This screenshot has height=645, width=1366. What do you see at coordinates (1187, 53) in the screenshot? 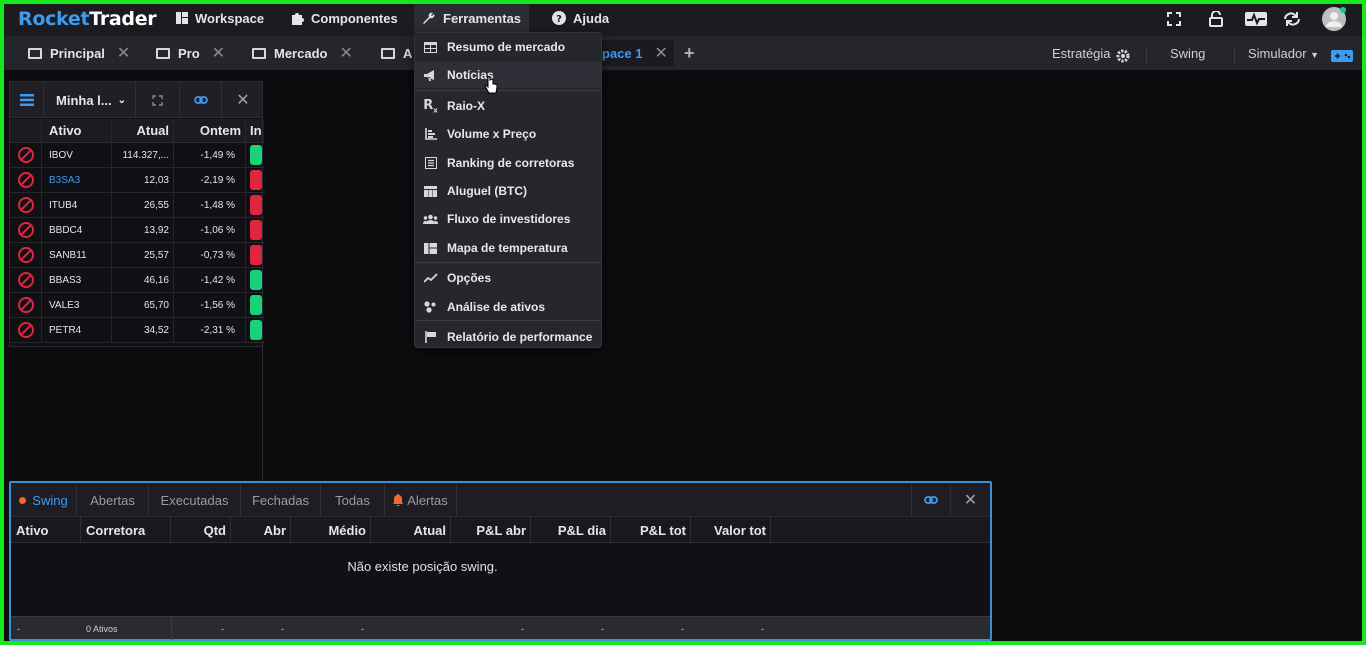
I see `swing-button: Swing` at bounding box center [1187, 53].